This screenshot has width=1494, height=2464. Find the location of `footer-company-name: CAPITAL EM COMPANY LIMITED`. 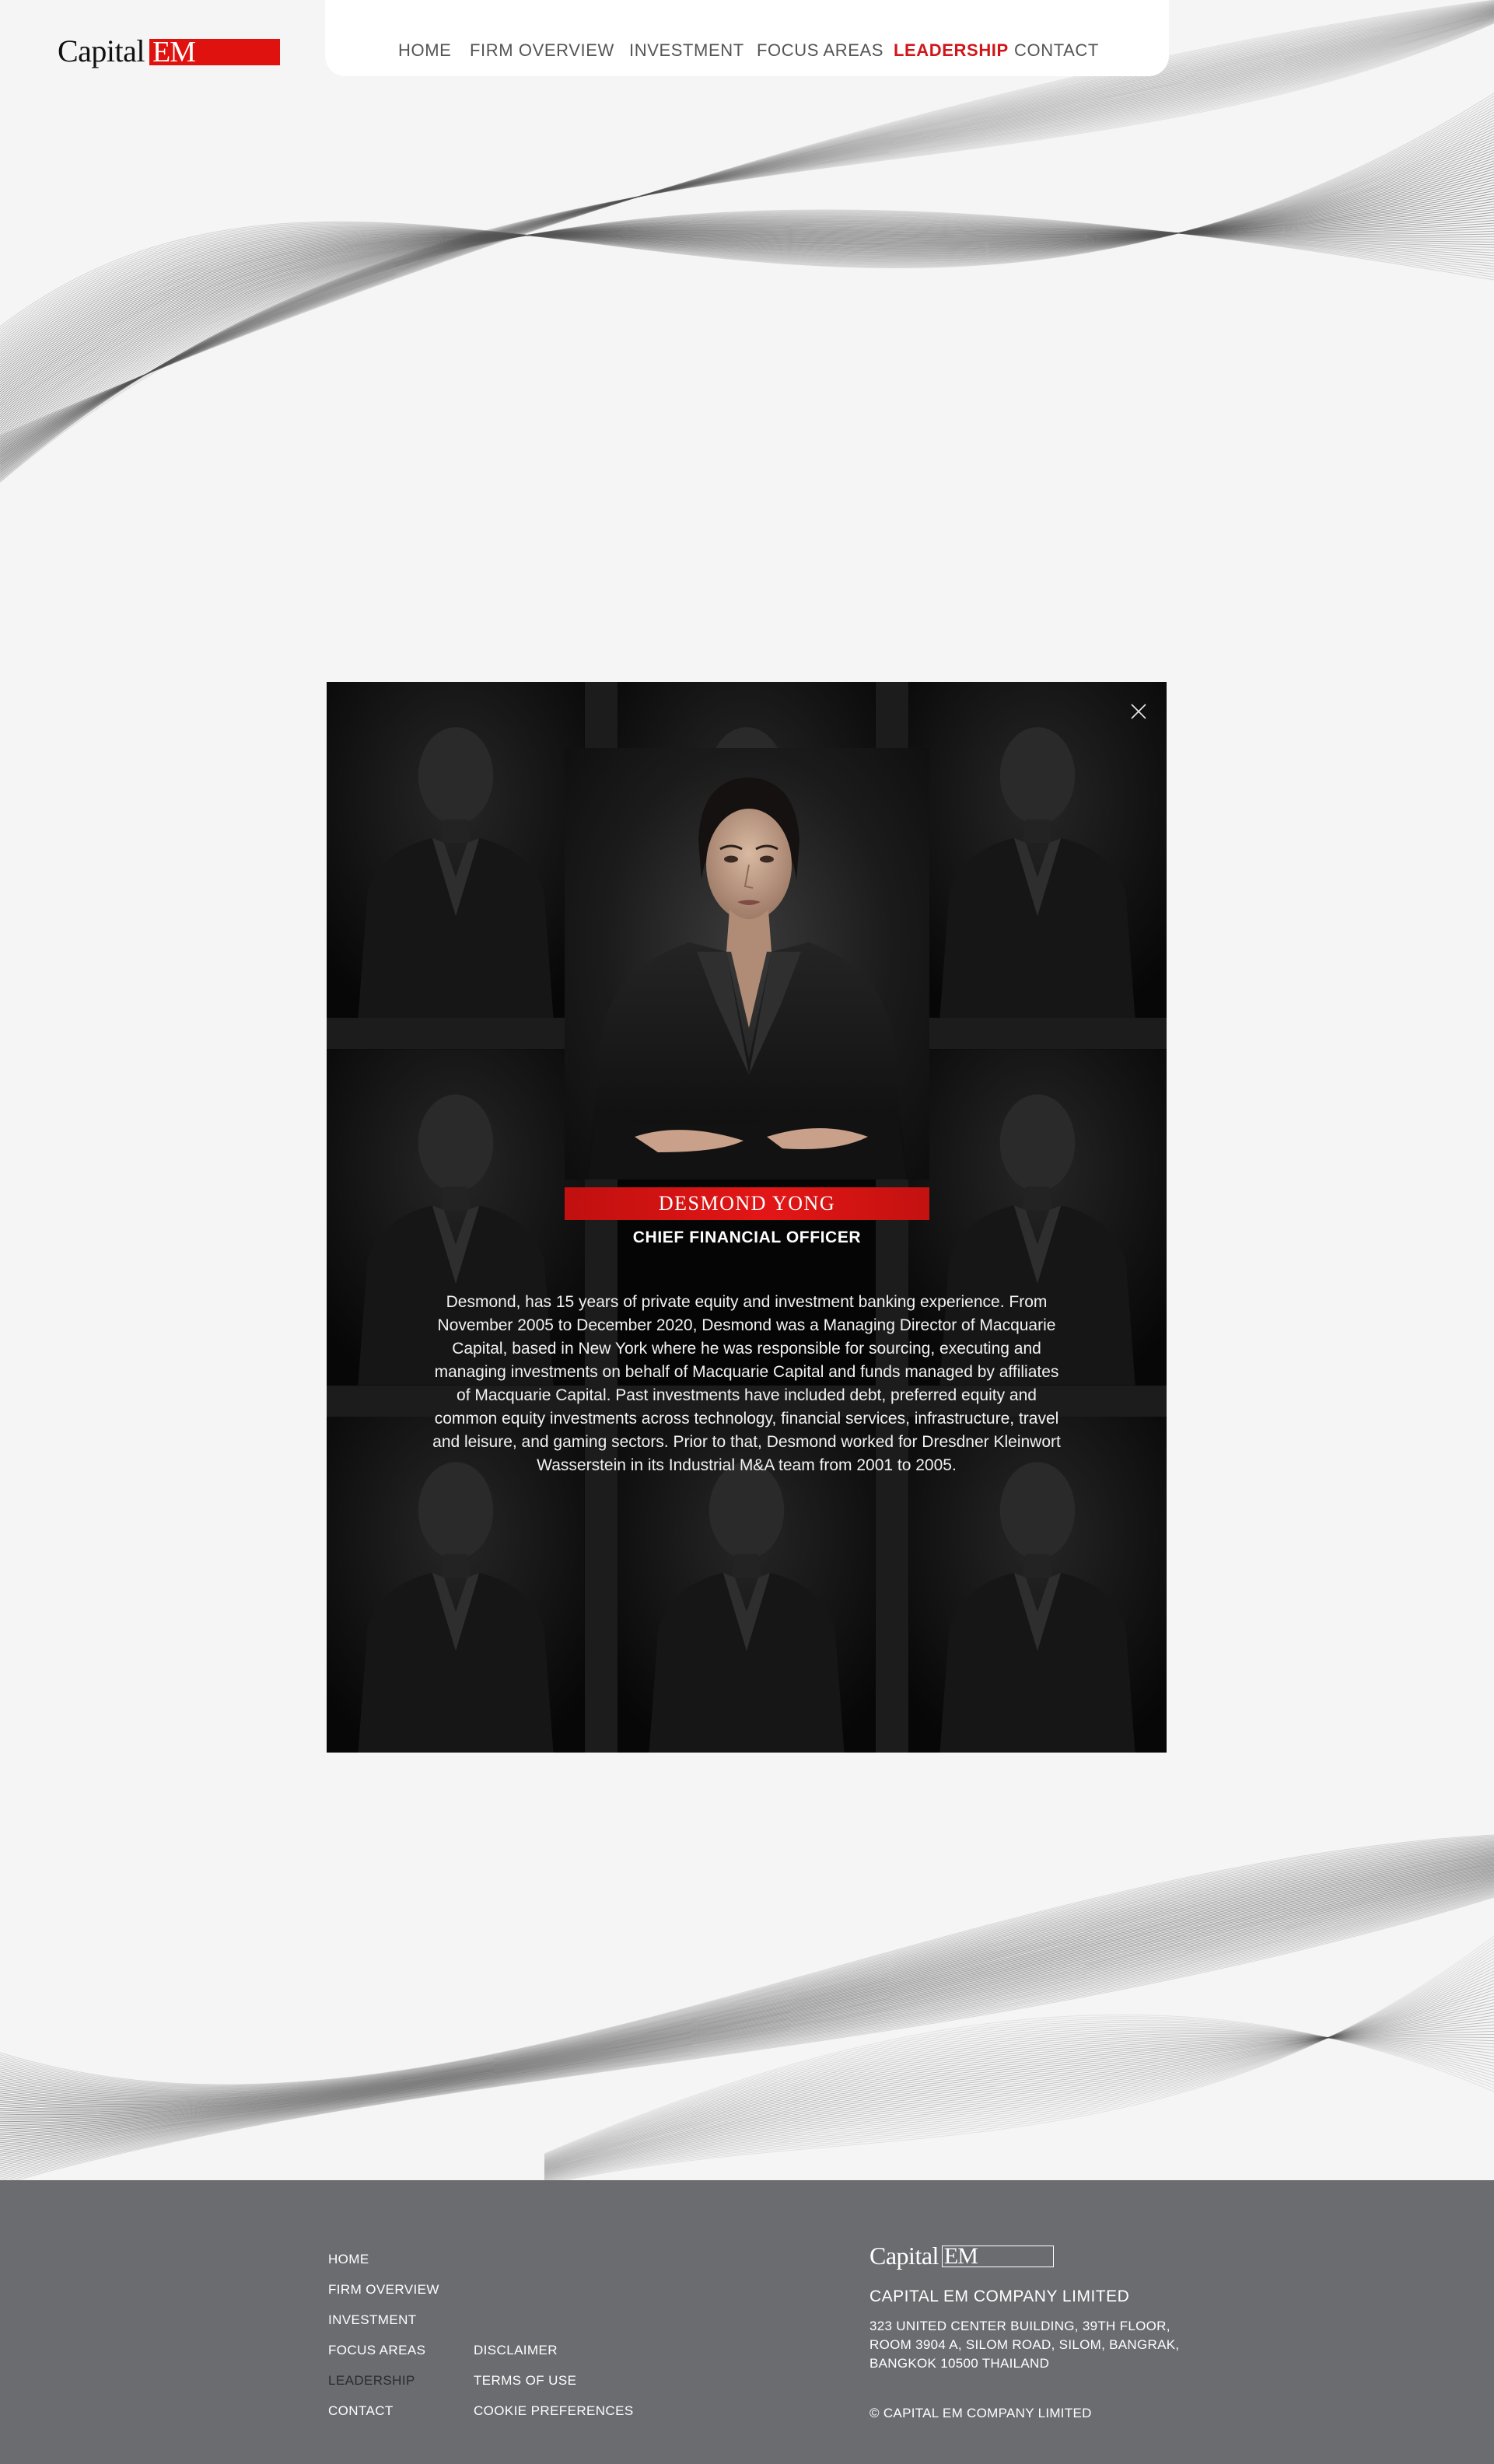

footer-company-name: CAPITAL EM COMPANY LIMITED is located at coordinates (999, 2297).